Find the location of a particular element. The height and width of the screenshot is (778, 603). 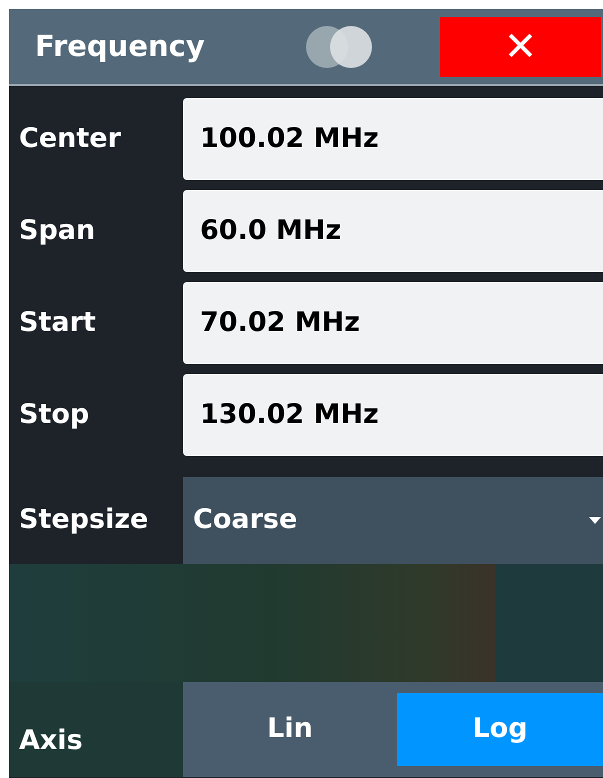

stepsize-dropdown: Coarse is located at coordinates (393, 520).